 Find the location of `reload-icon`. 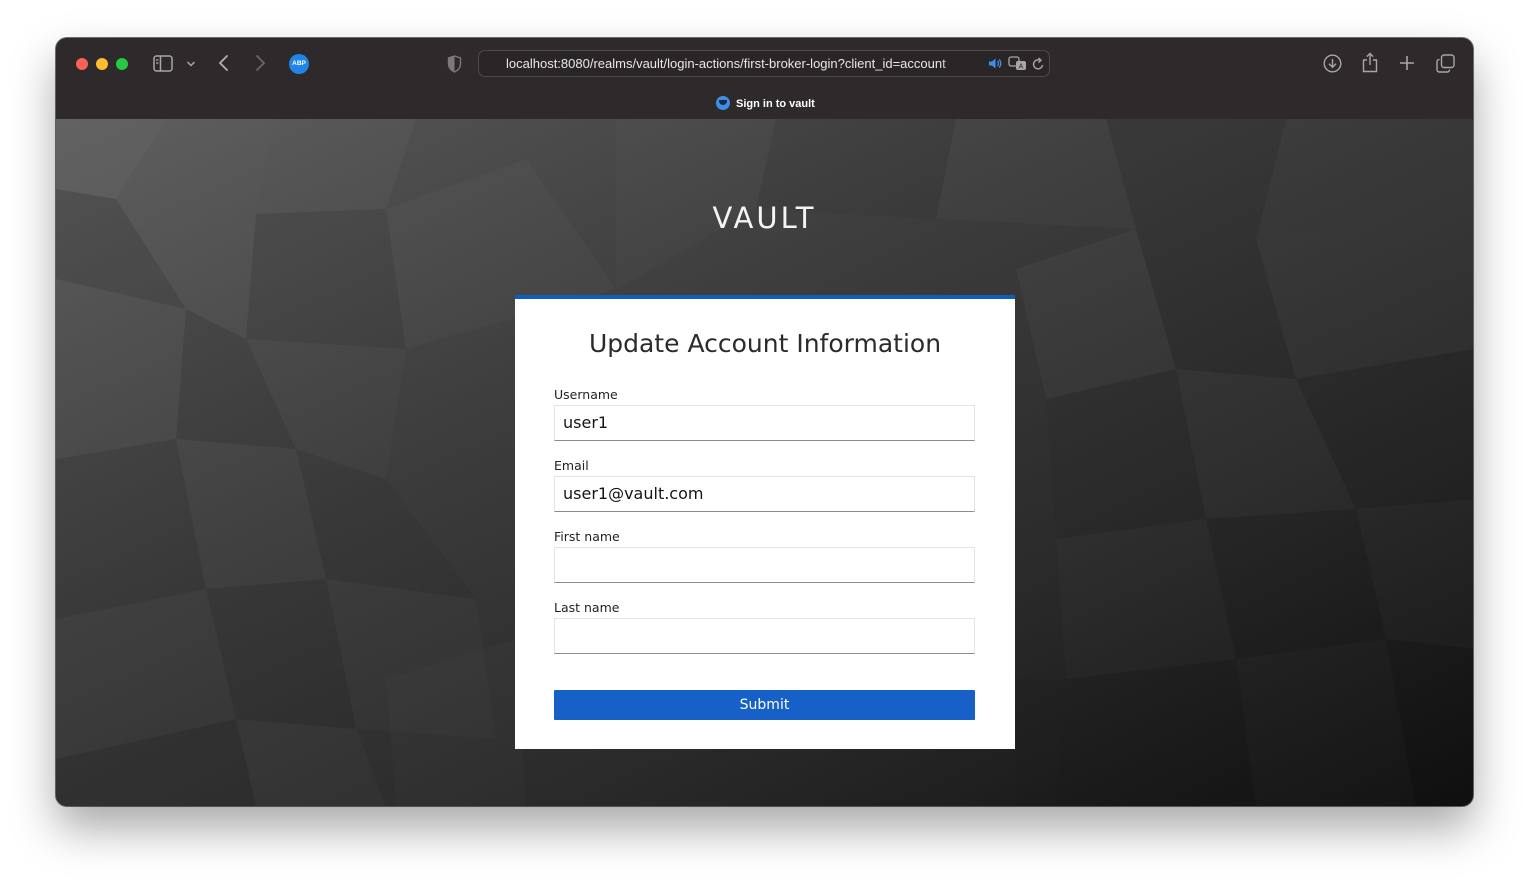

reload-icon is located at coordinates (1038, 64).